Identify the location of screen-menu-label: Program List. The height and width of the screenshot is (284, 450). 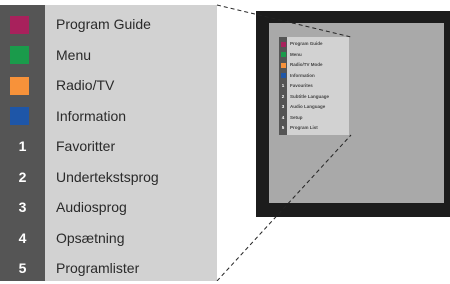
(304, 127).